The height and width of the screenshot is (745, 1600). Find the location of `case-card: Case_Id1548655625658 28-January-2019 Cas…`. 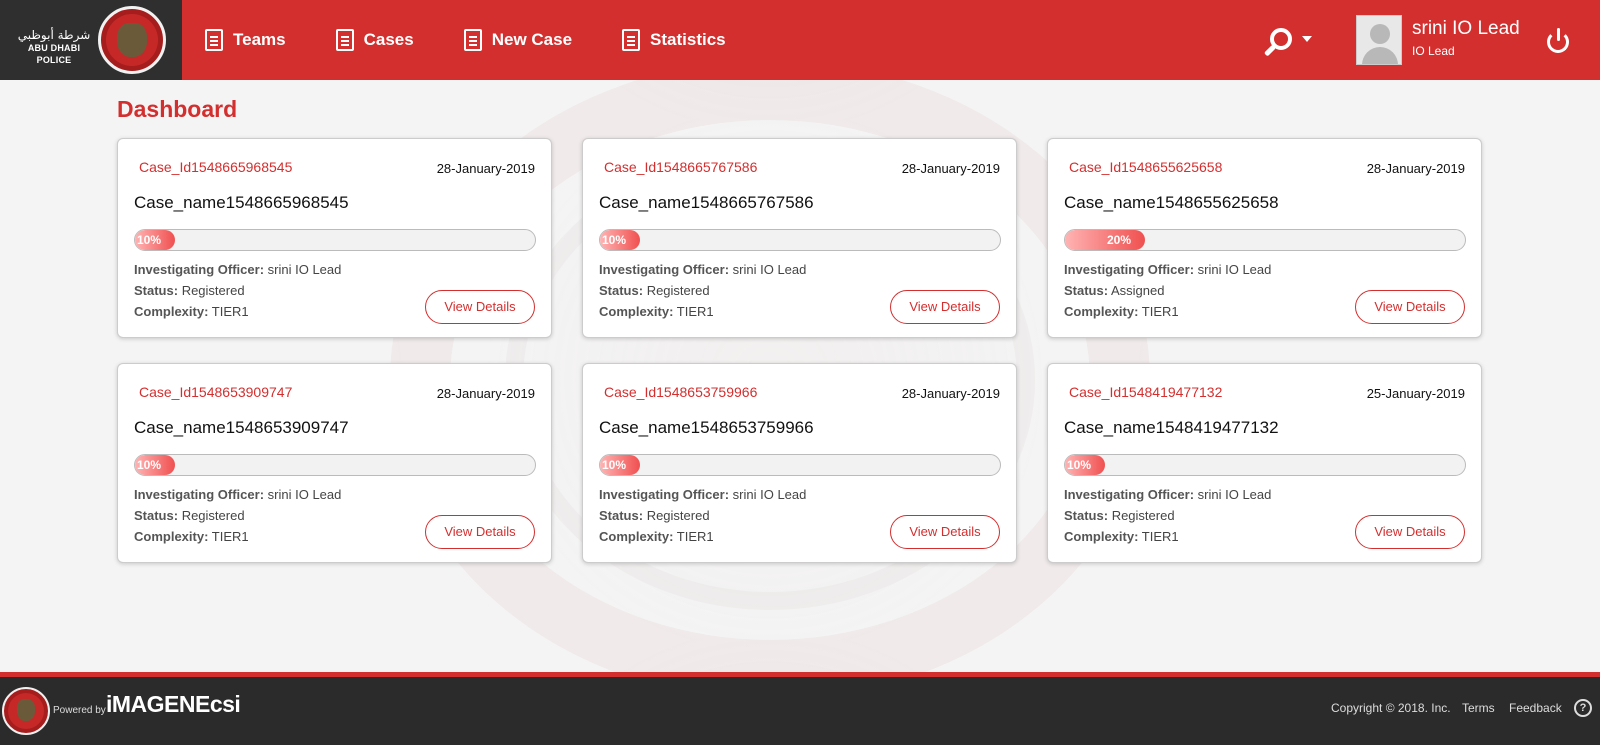

case-card: Case_Id1548655625658 28-January-2019 Cas… is located at coordinates (1264, 238).